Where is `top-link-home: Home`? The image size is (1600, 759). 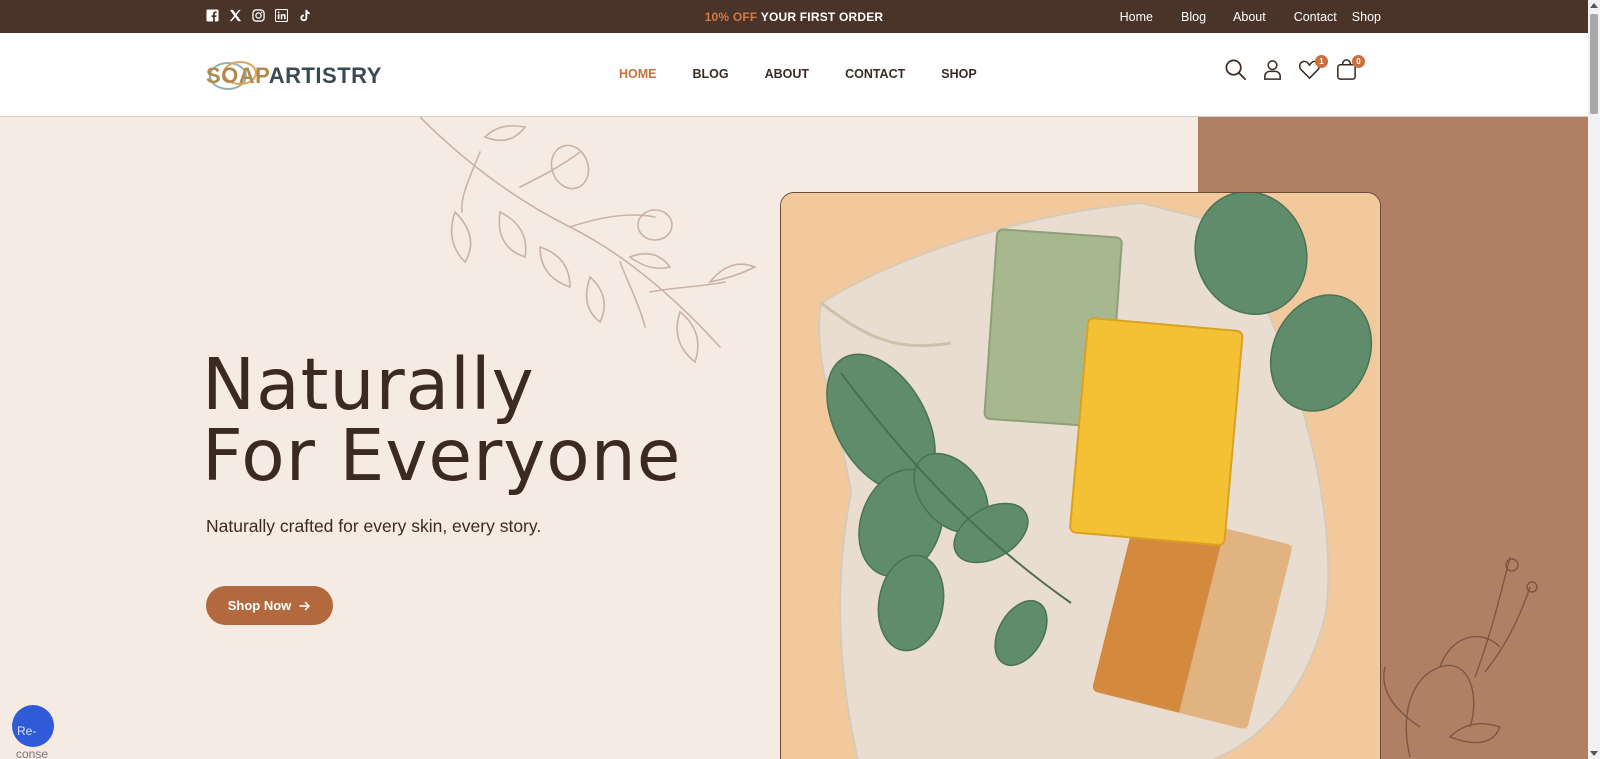 top-link-home: Home is located at coordinates (1136, 17).